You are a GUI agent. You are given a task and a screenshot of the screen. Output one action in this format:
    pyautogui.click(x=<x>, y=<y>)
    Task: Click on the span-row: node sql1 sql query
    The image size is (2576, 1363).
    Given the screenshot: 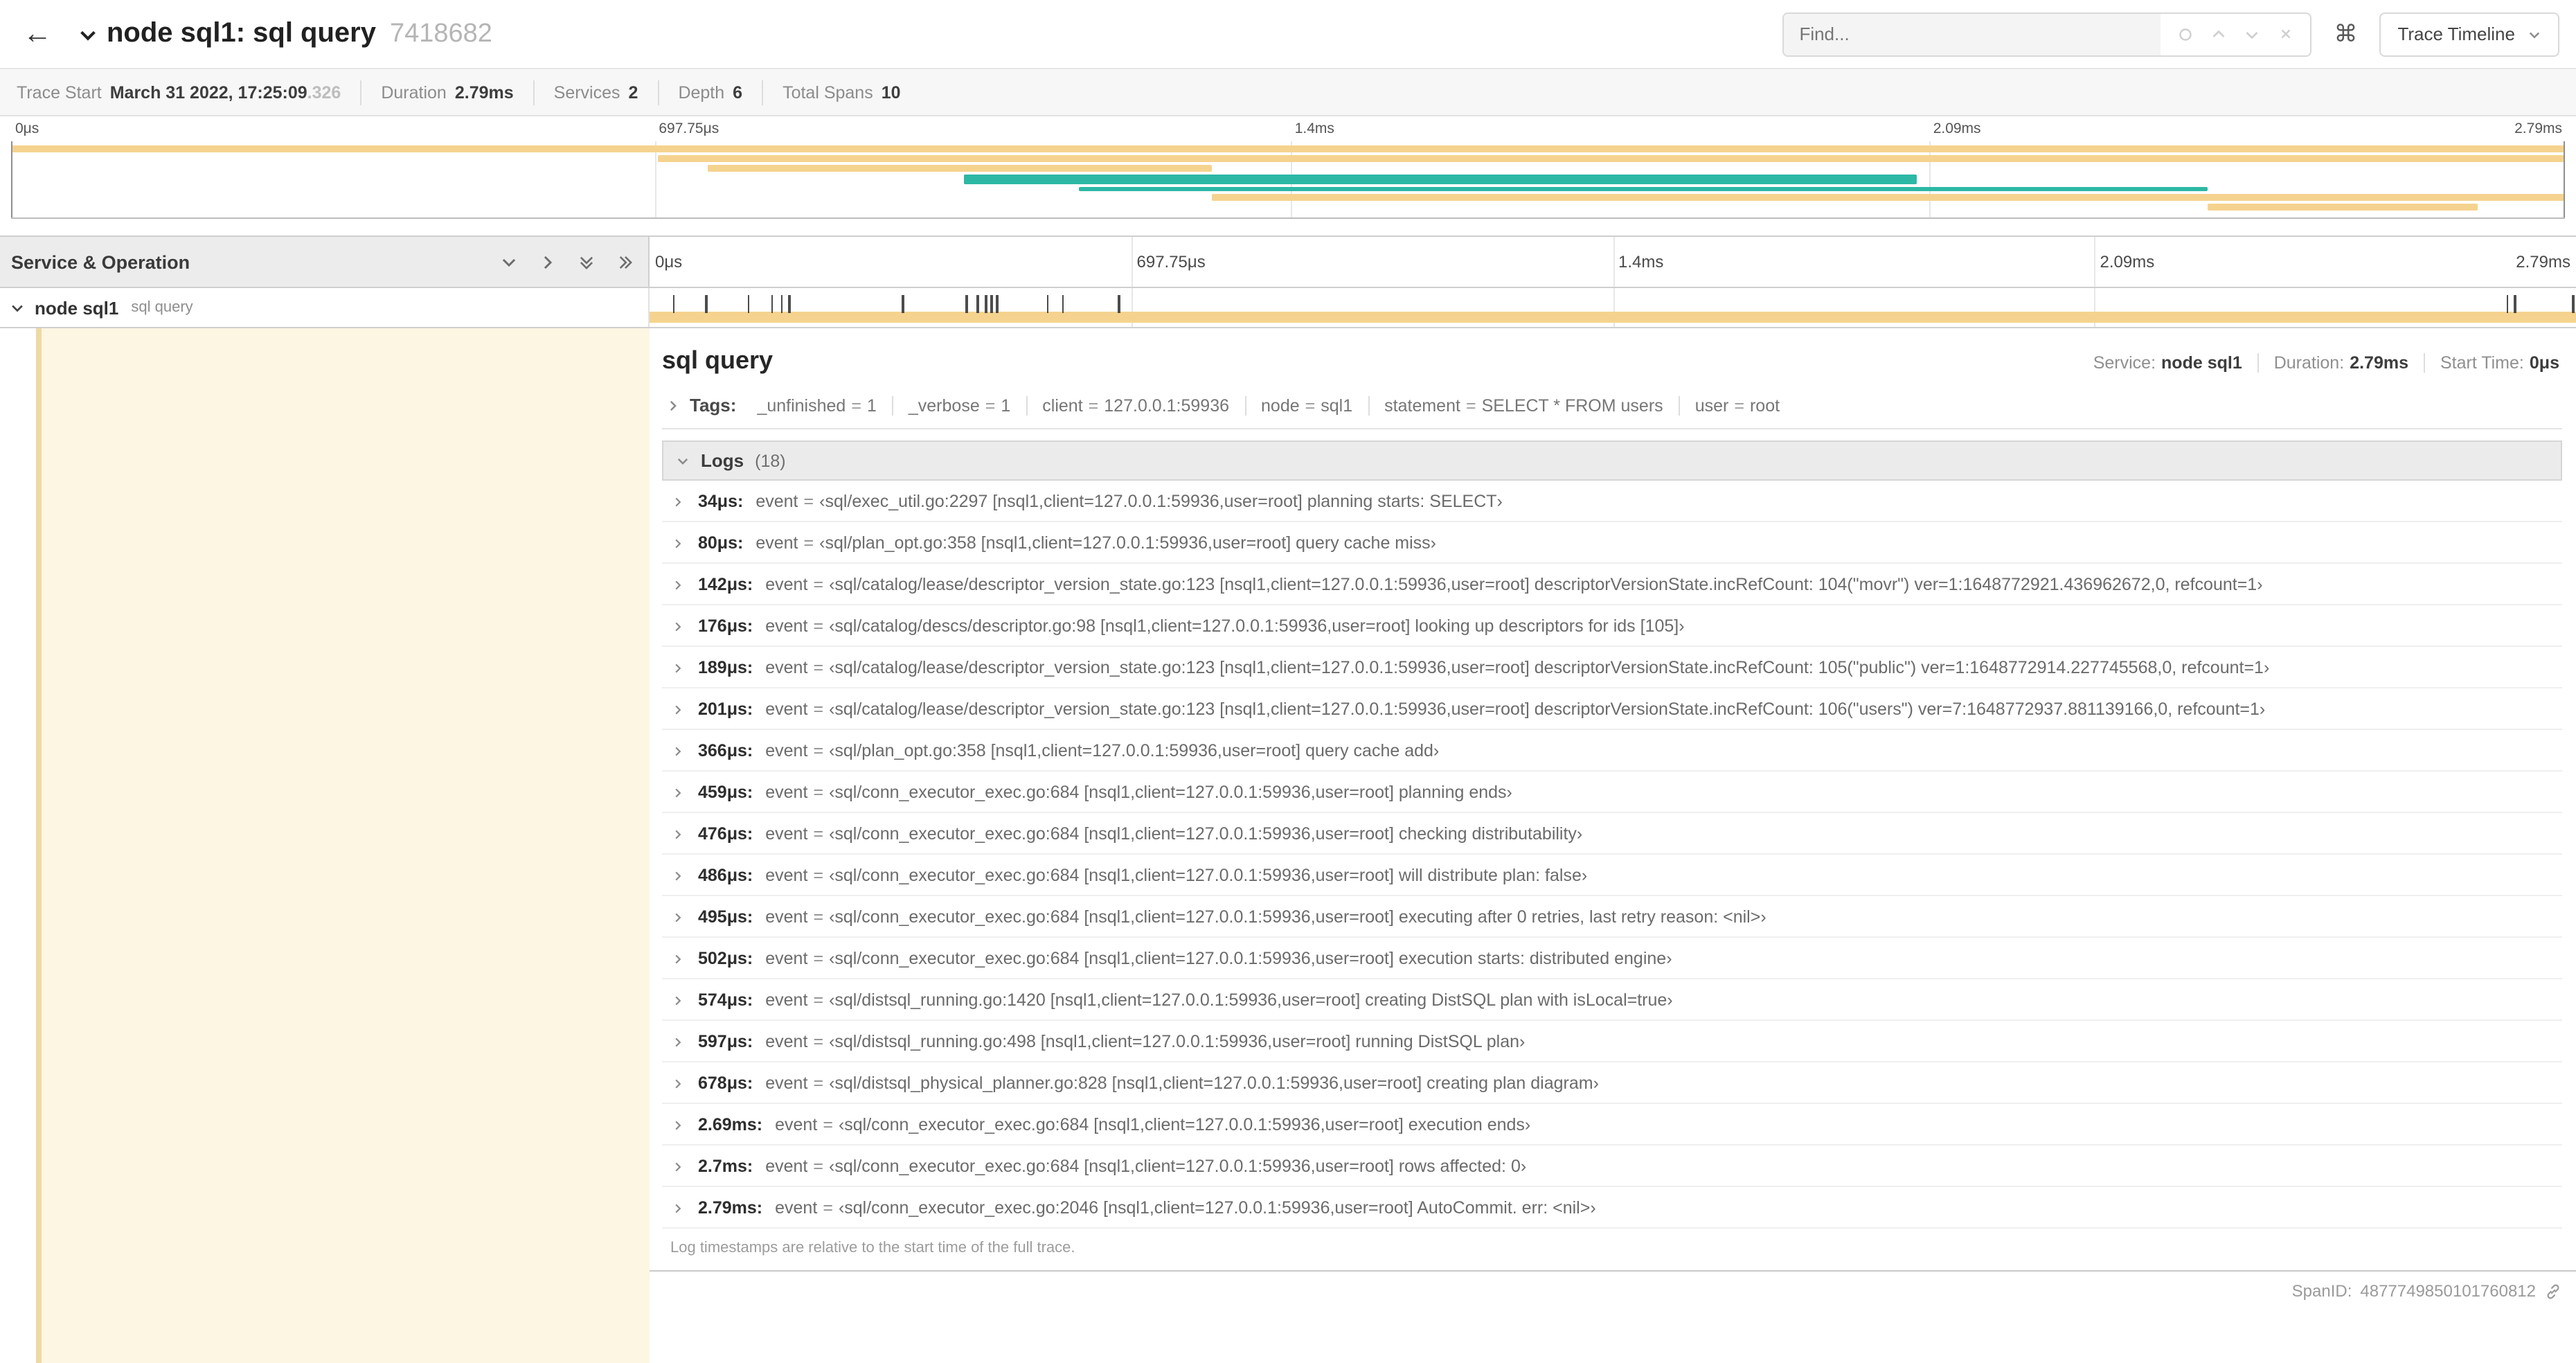 What is the action you would take?
    pyautogui.click(x=1288, y=308)
    